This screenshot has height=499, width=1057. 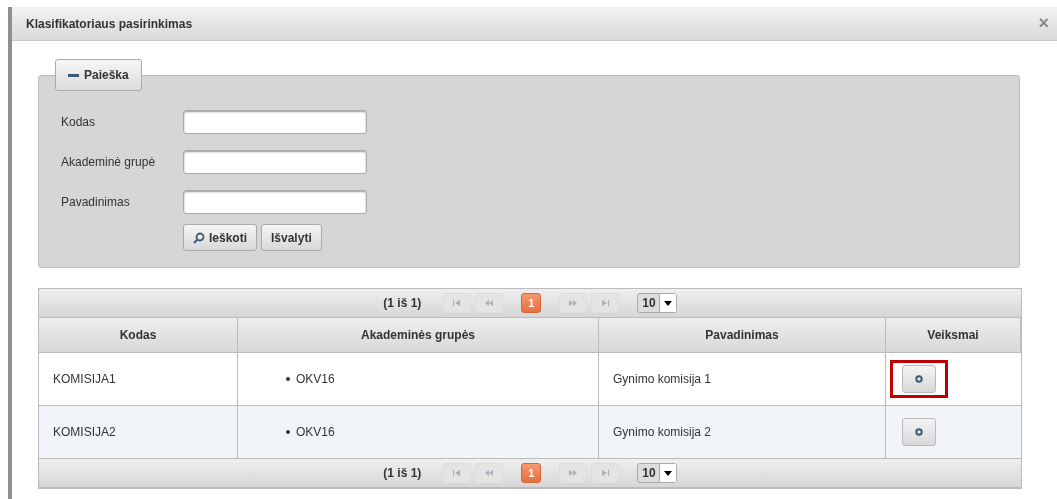 What do you see at coordinates (220, 237) in the screenshot?
I see `search-button: Ieškoti` at bounding box center [220, 237].